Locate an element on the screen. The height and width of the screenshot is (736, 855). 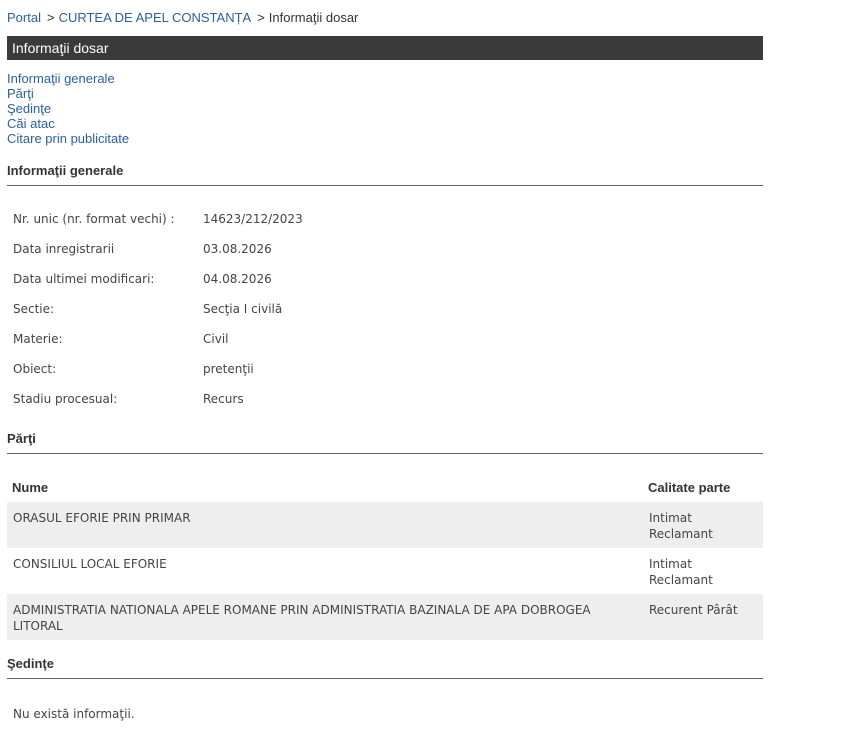
info-value: 04.08.2026 is located at coordinates (237, 279).